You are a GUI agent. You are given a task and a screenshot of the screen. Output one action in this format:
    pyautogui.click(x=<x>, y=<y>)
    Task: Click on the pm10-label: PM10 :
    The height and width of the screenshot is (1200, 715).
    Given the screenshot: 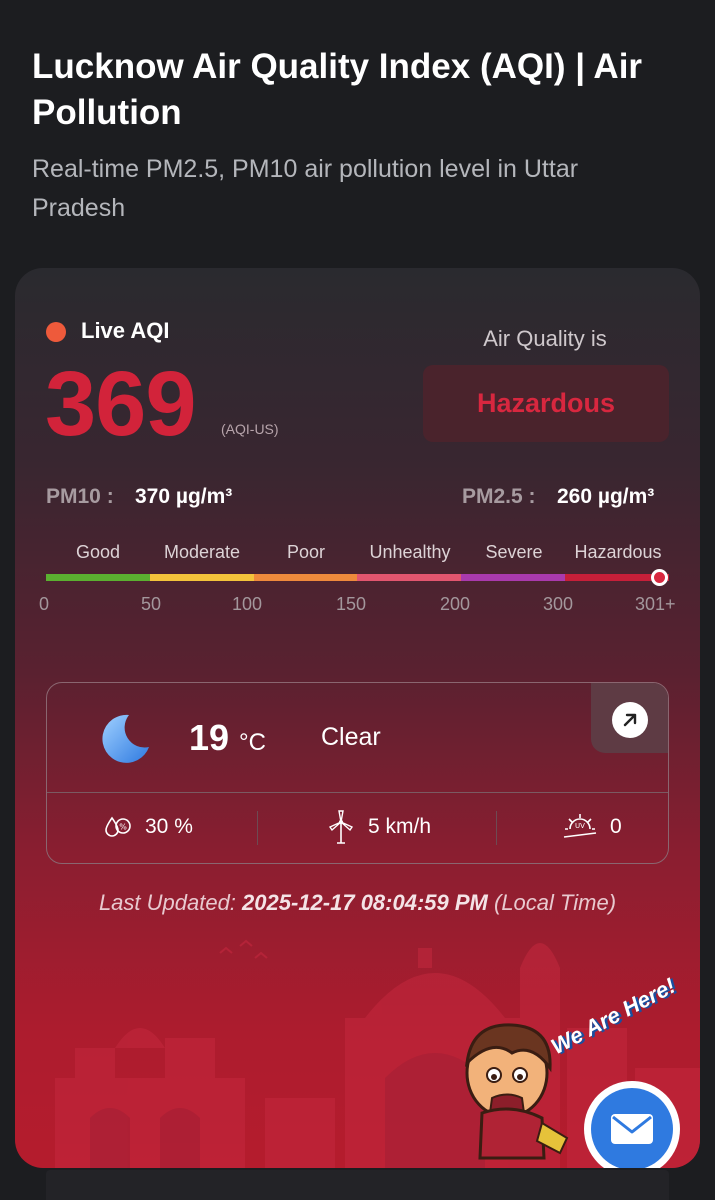 What is the action you would take?
    pyautogui.click(x=80, y=496)
    